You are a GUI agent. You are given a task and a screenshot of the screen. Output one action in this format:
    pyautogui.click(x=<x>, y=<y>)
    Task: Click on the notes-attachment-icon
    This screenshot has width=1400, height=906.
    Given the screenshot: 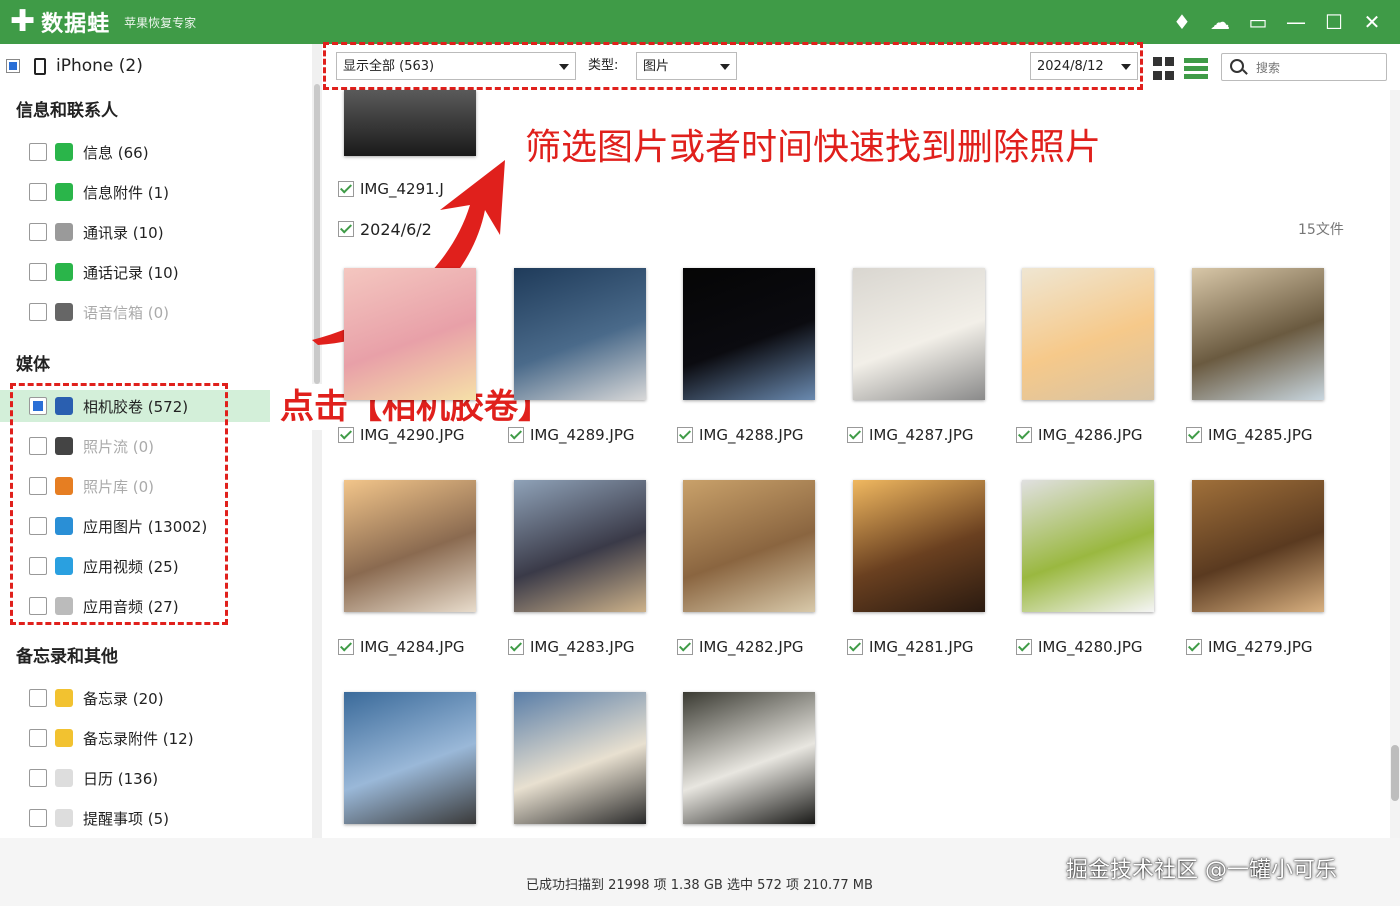 What is the action you would take?
    pyautogui.click(x=64, y=738)
    